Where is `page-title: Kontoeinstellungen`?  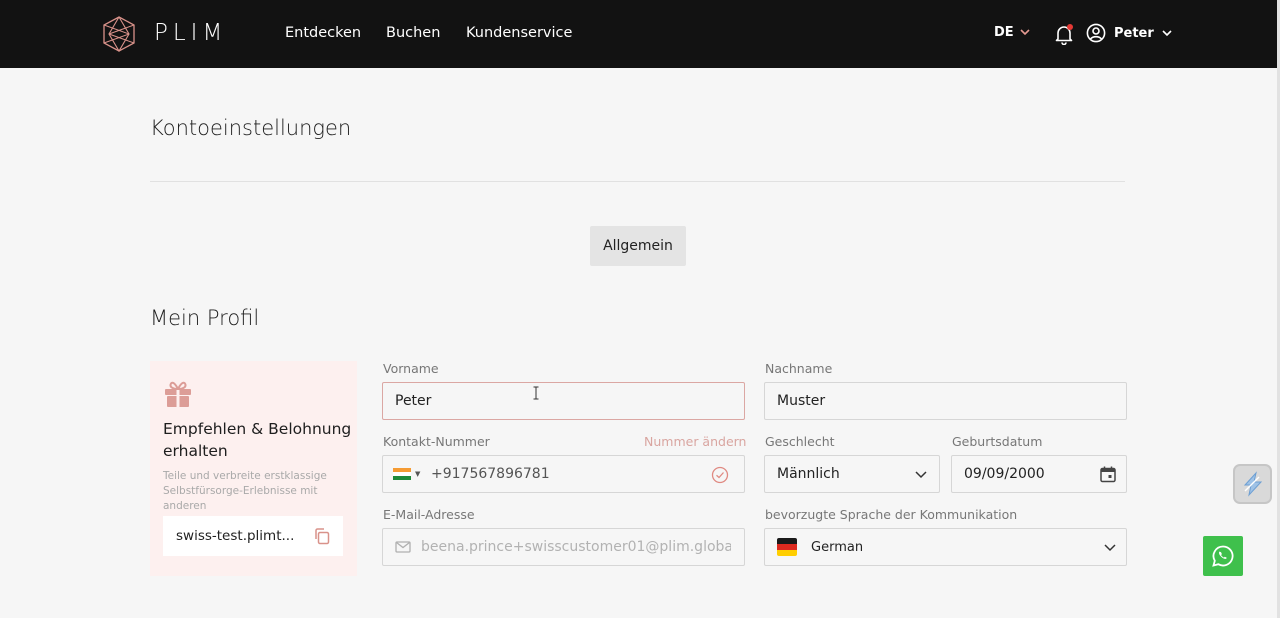 page-title: Kontoeinstellungen is located at coordinates (251, 128).